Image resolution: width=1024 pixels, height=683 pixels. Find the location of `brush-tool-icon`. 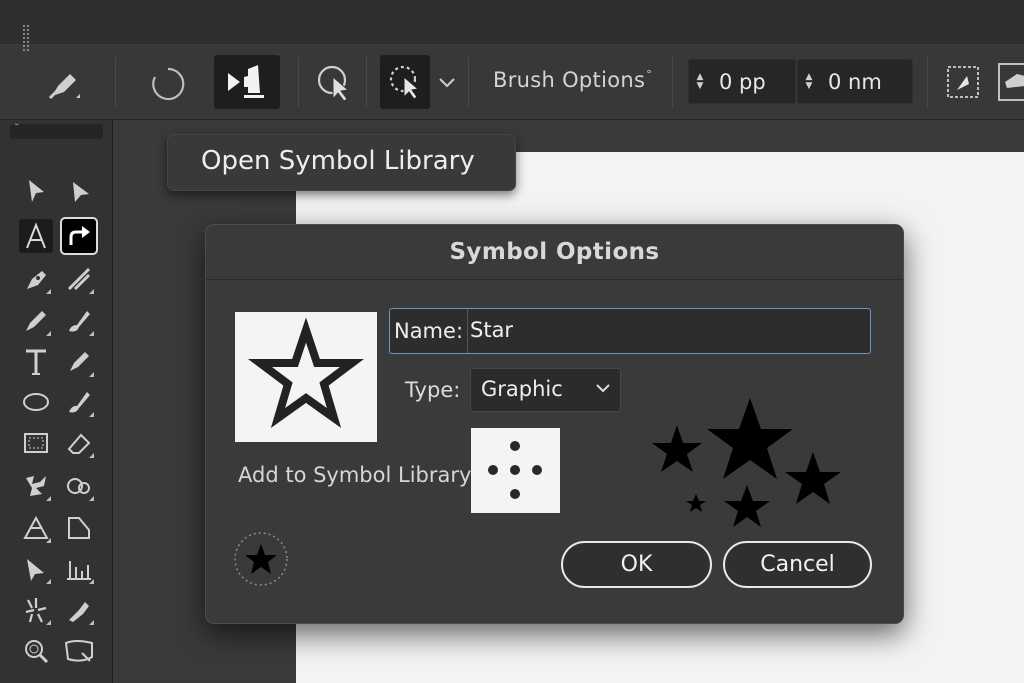

brush-tool-icon is located at coordinates (79, 321).